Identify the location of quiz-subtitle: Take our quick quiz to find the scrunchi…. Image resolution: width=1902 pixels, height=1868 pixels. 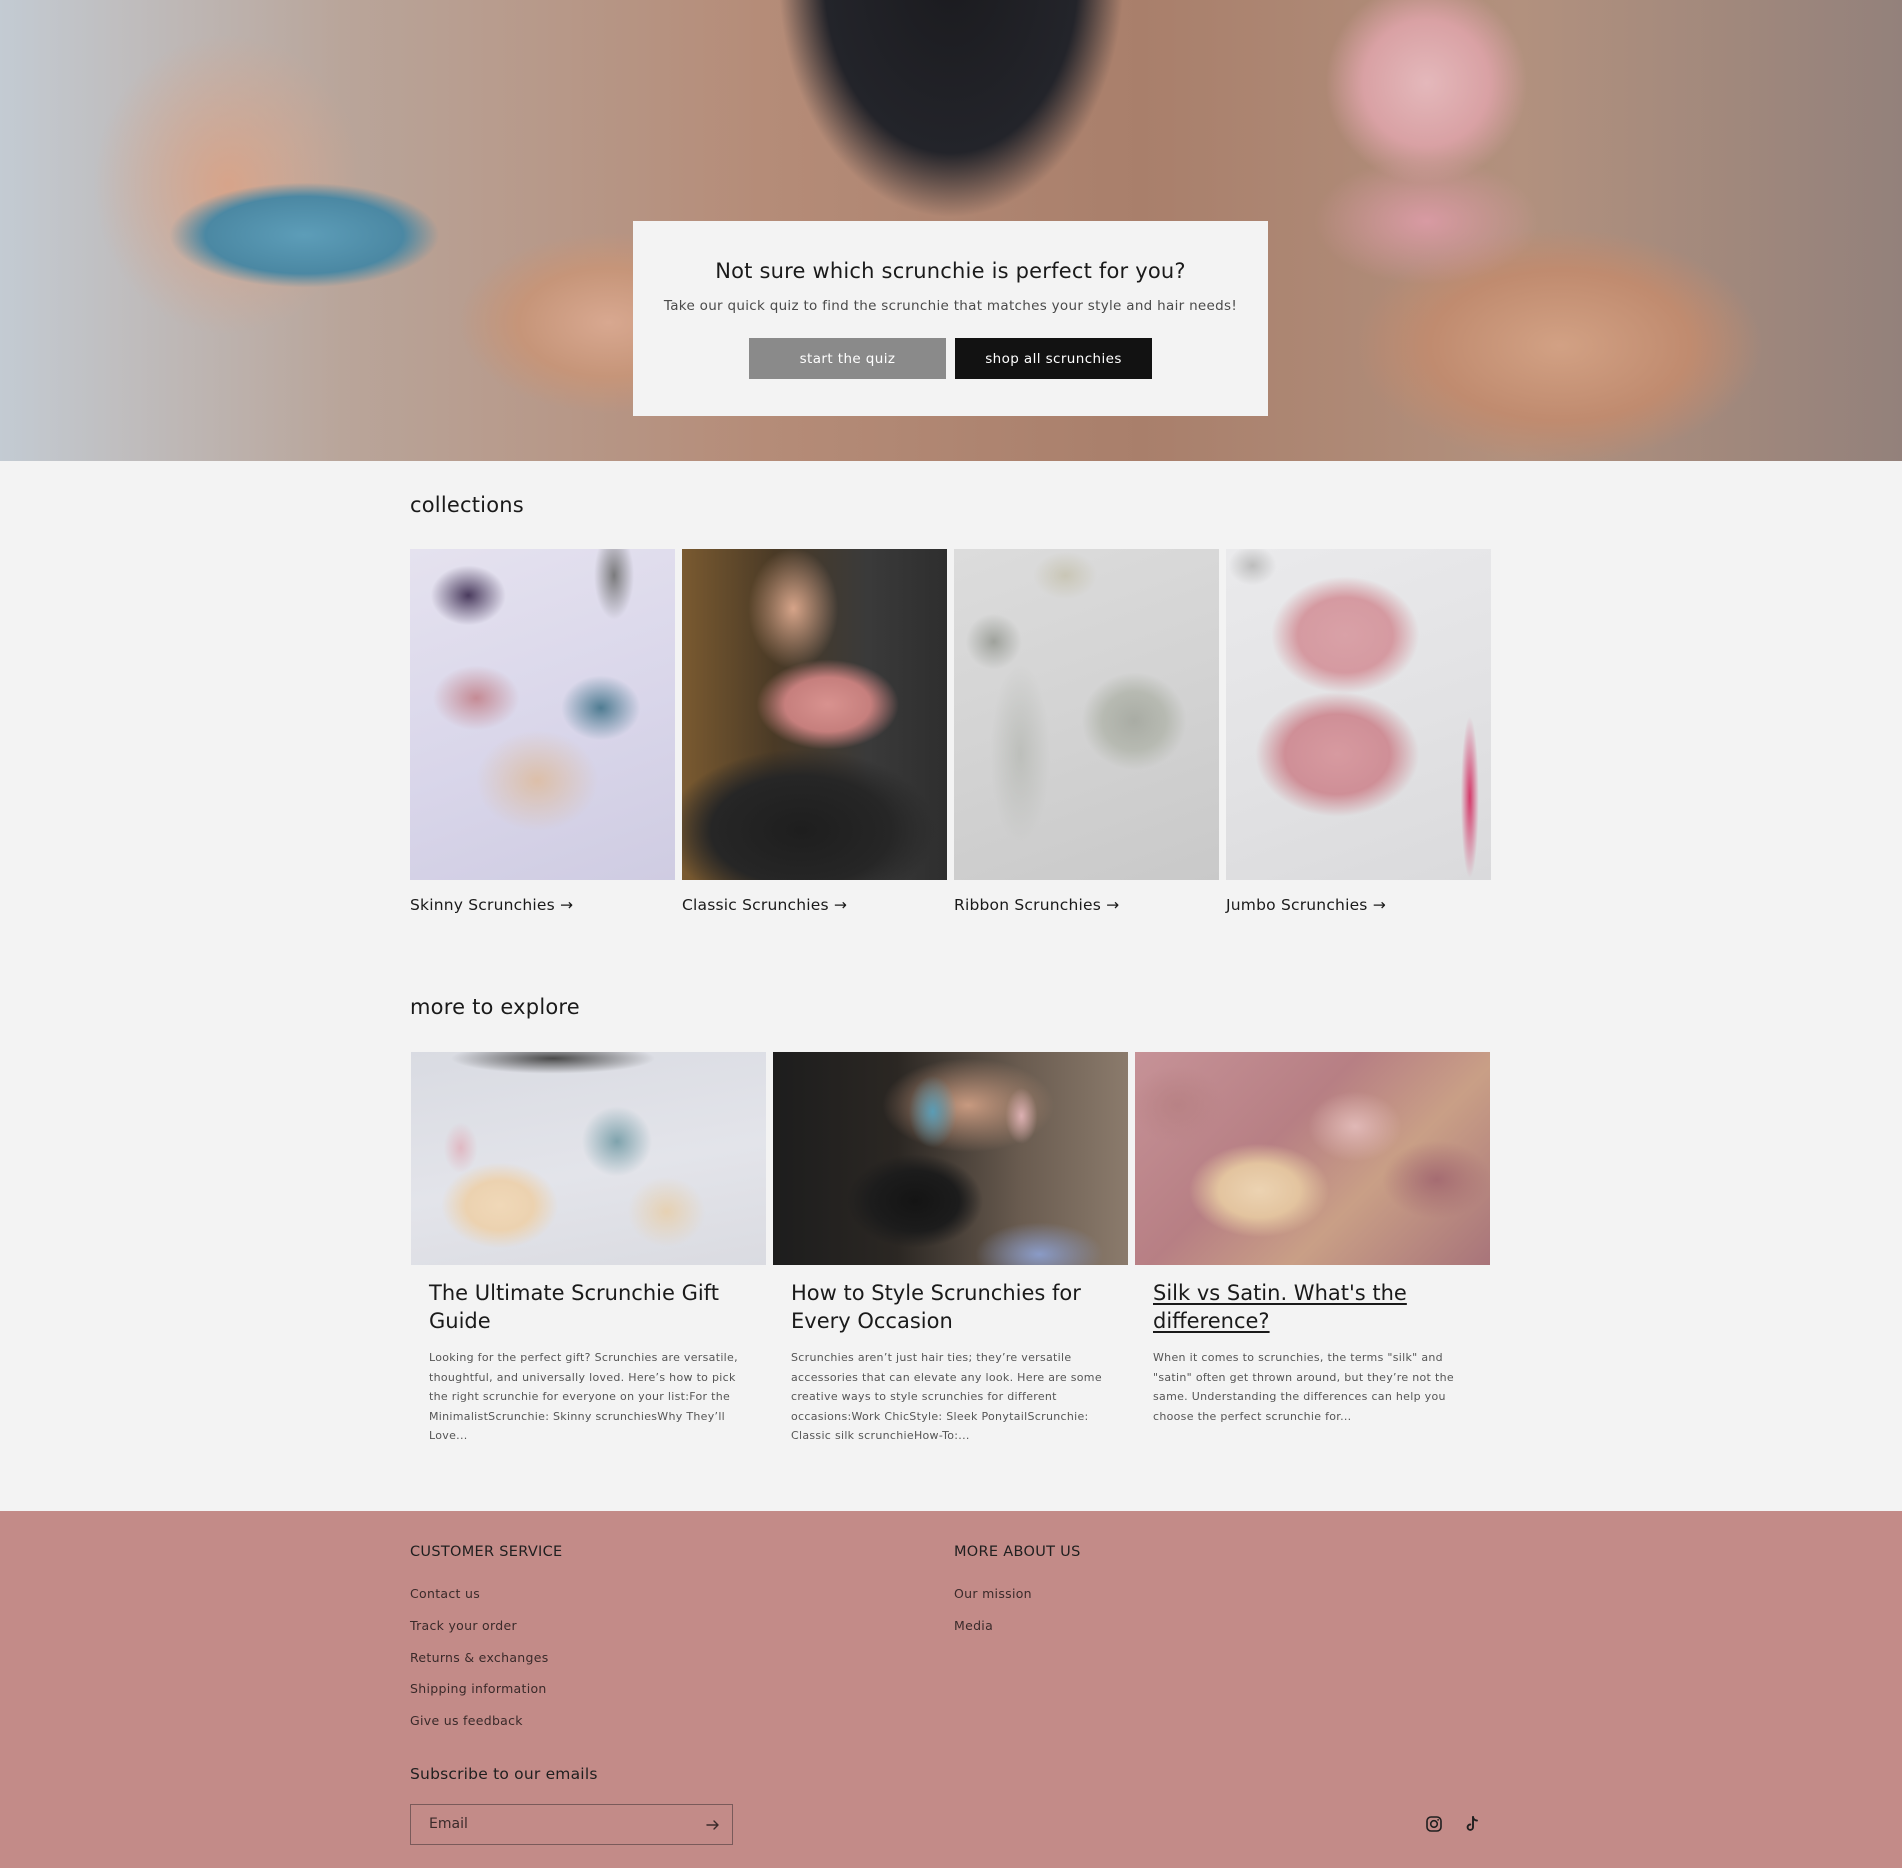
(950, 306).